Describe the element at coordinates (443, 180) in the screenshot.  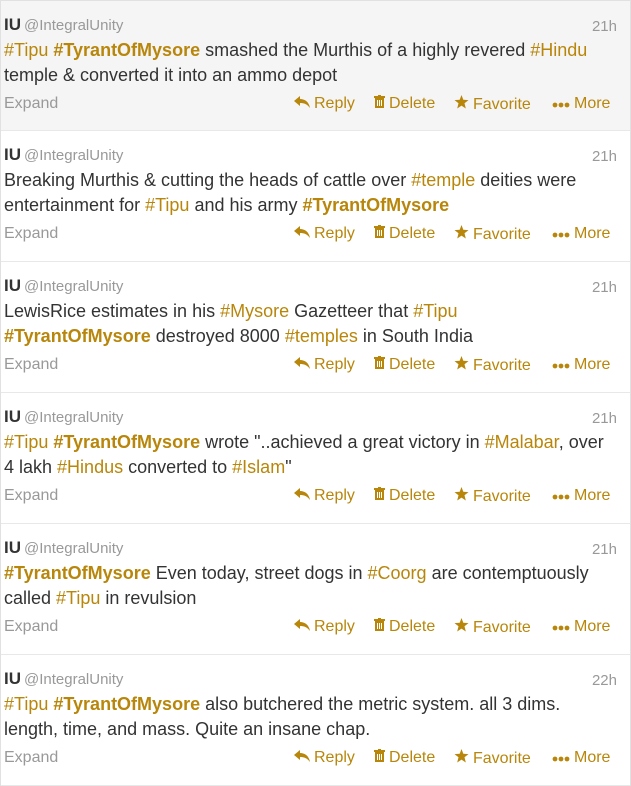
I see `hashtag-link: #temple` at that location.